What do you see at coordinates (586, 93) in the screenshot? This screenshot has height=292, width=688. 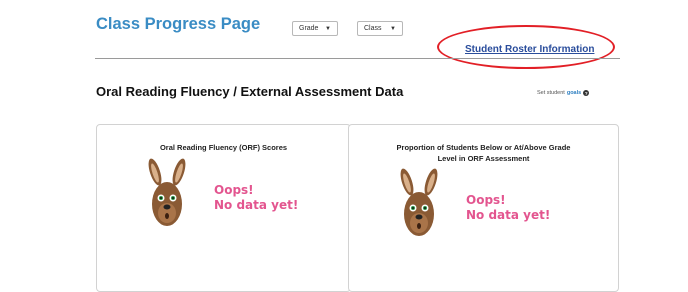 I see `help-icon: ?` at bounding box center [586, 93].